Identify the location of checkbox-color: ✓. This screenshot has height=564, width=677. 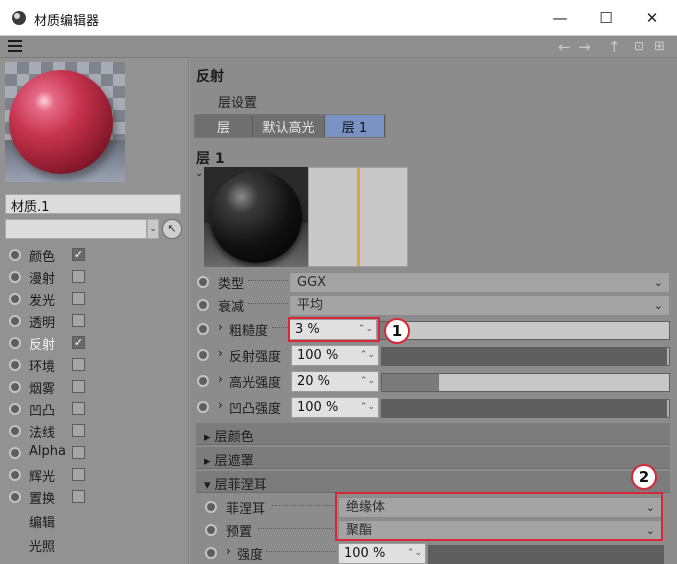
(78, 254).